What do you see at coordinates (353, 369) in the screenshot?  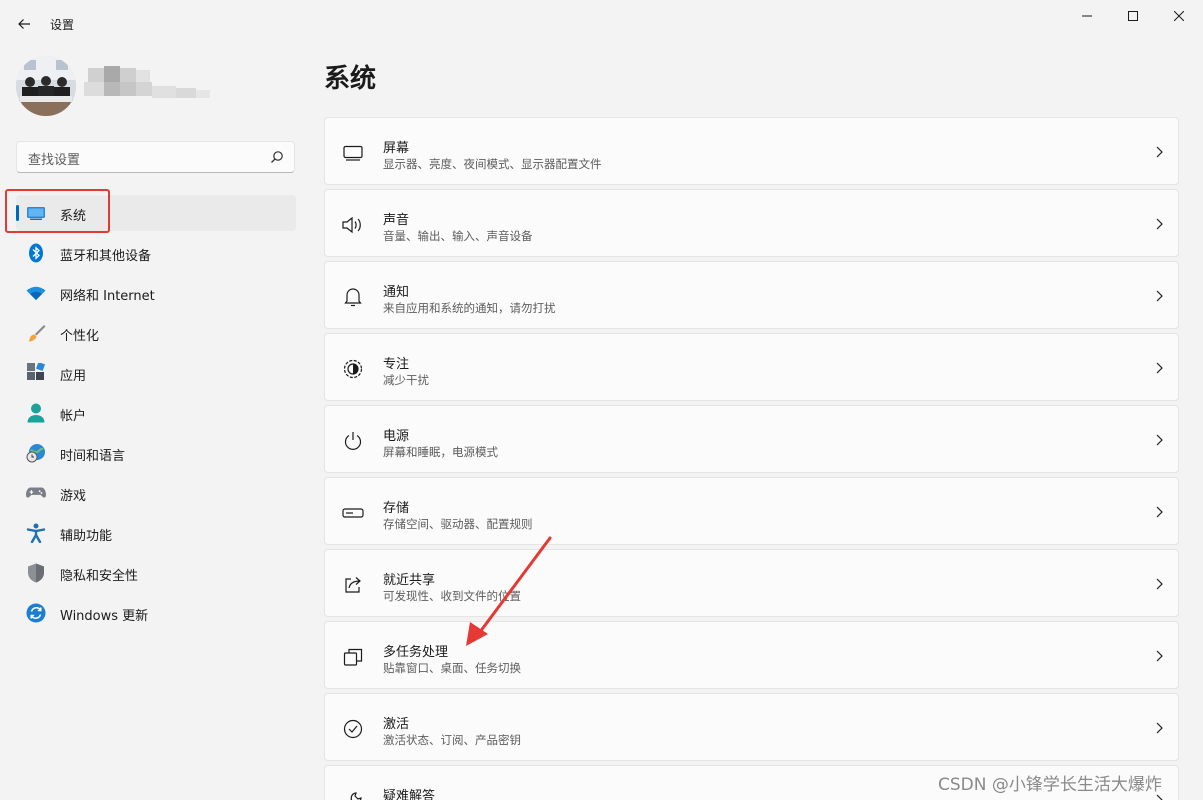 I see `focus-icon` at bounding box center [353, 369].